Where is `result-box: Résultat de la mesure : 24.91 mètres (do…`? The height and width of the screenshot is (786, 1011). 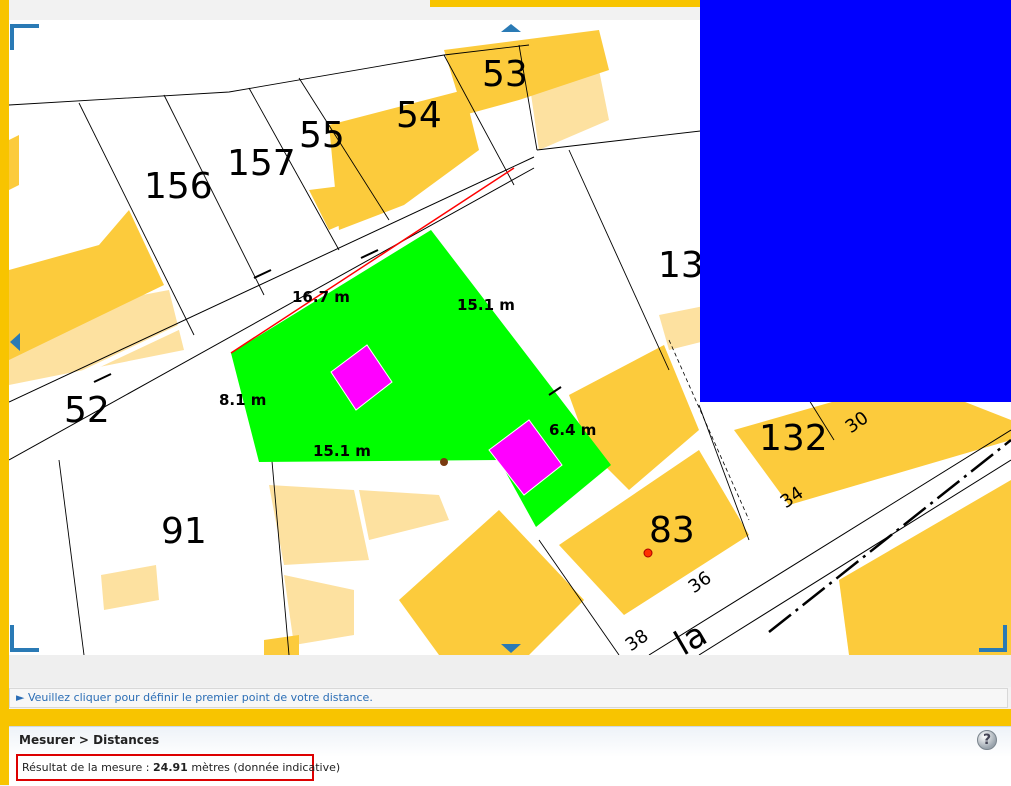
result-box: Résultat de la mesure : 24.91 mètres (do… is located at coordinates (178, 767).